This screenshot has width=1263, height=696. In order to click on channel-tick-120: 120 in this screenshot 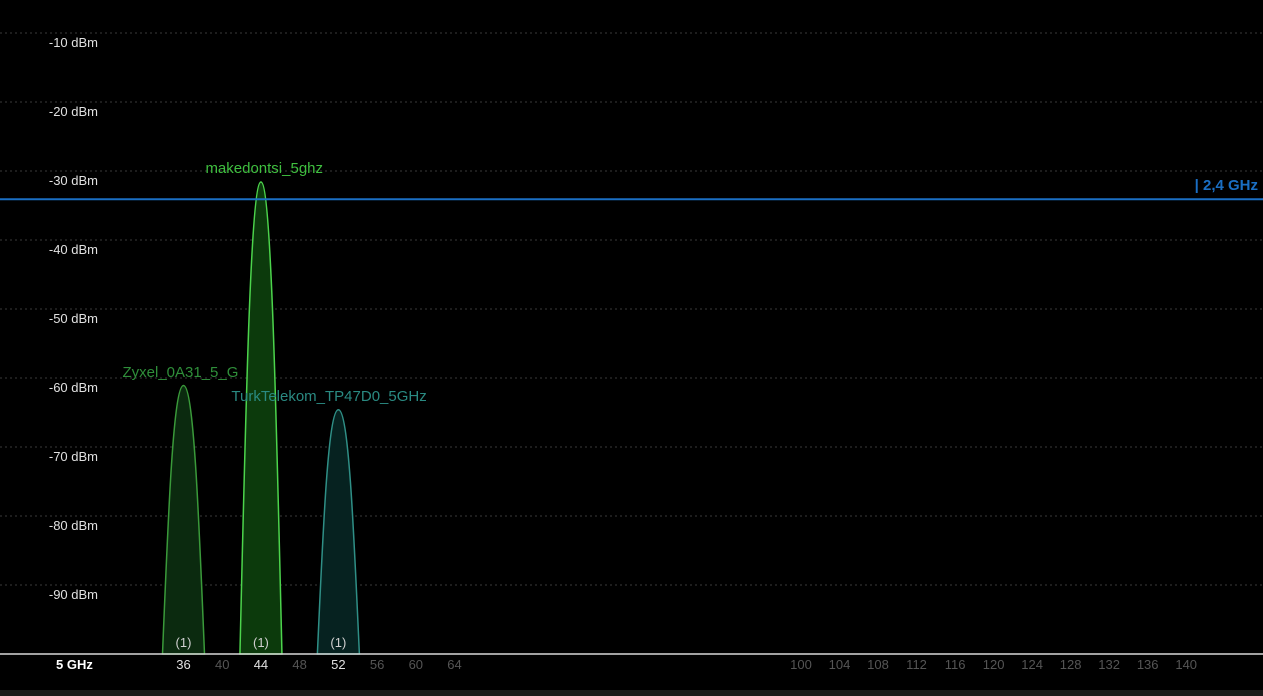, I will do `click(993, 664)`.